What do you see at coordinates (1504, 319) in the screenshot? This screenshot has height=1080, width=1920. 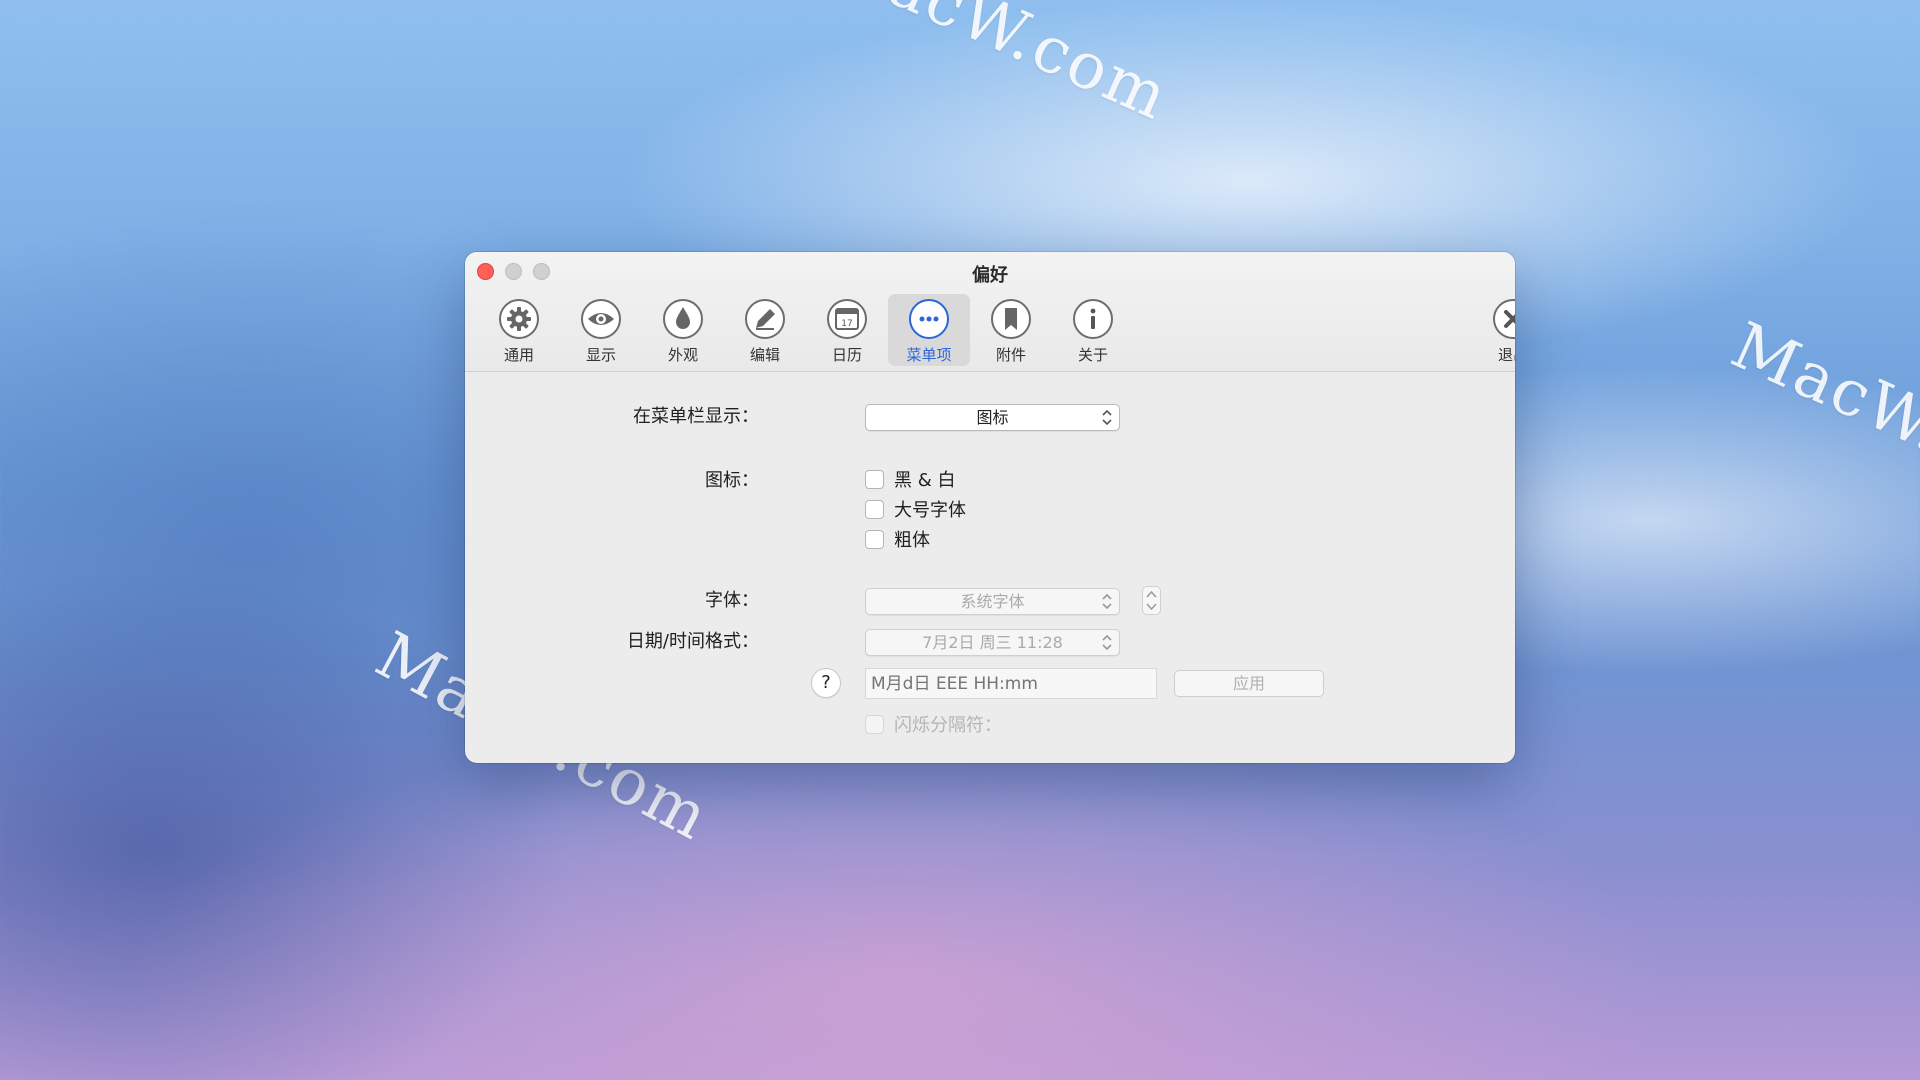 I see `close-icon` at bounding box center [1504, 319].